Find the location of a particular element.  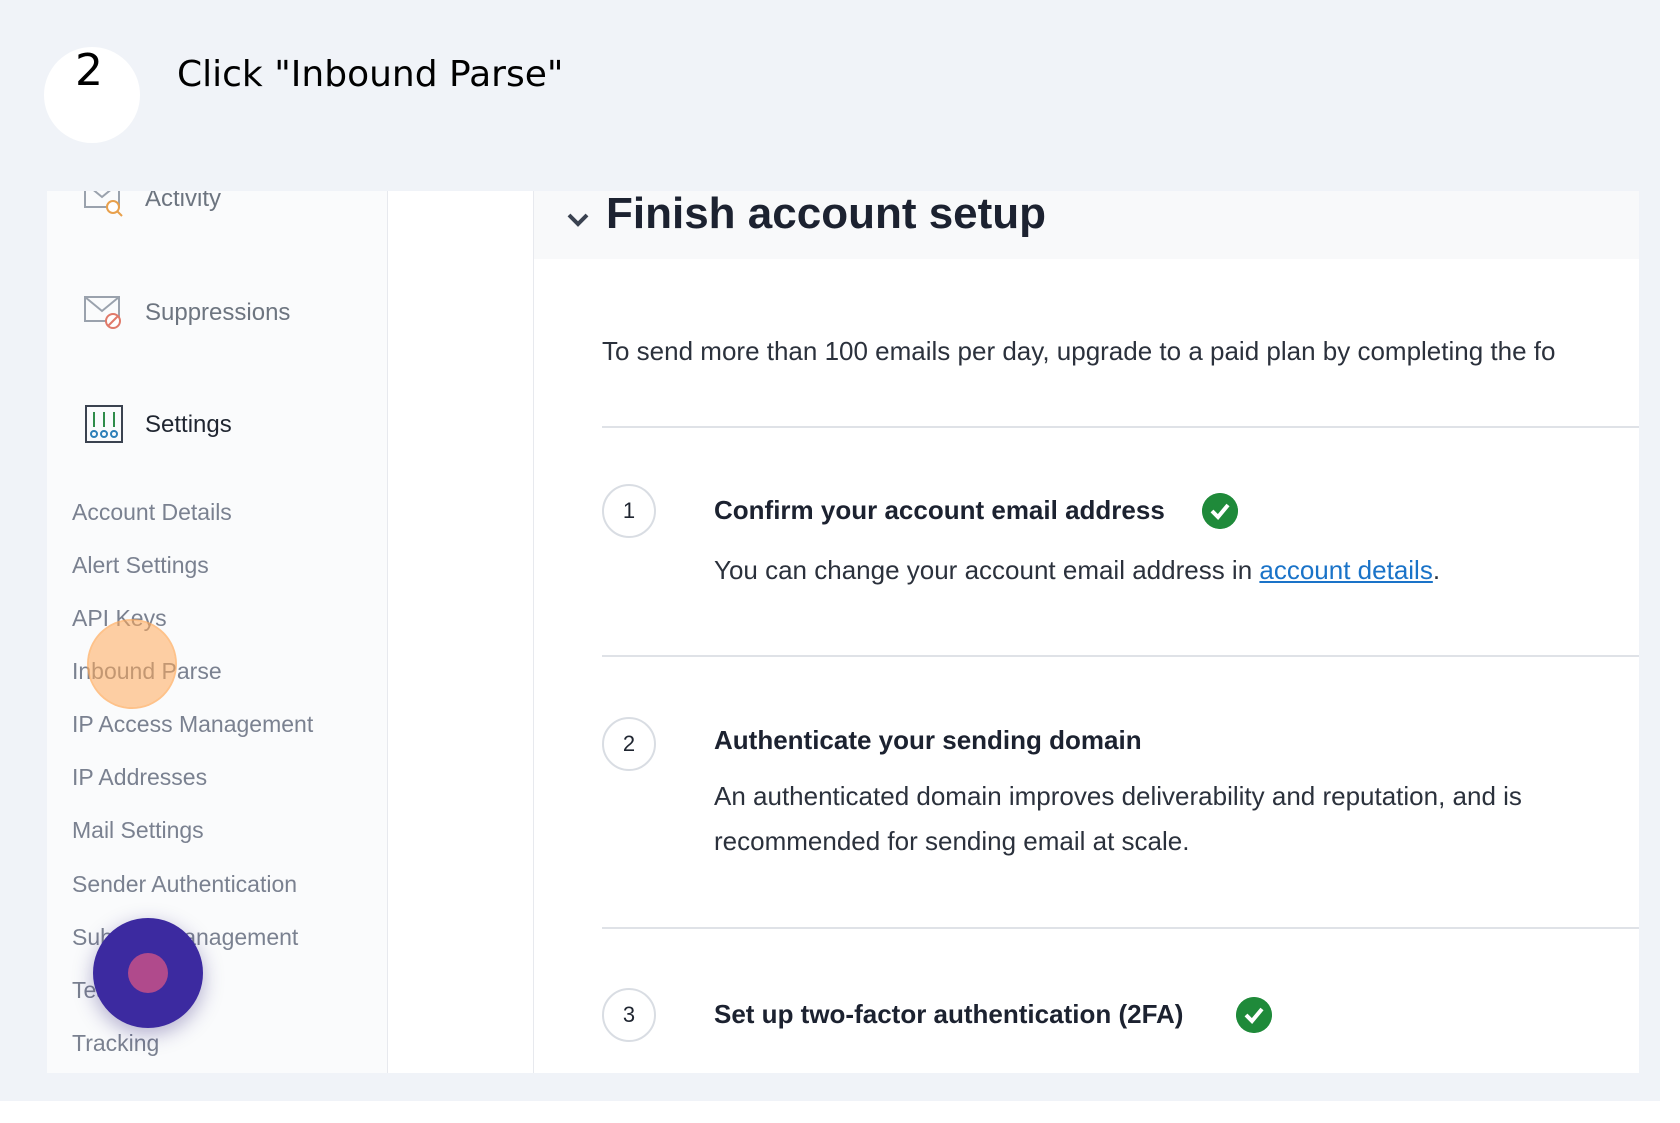

account-details-link: account details is located at coordinates (1345, 570).